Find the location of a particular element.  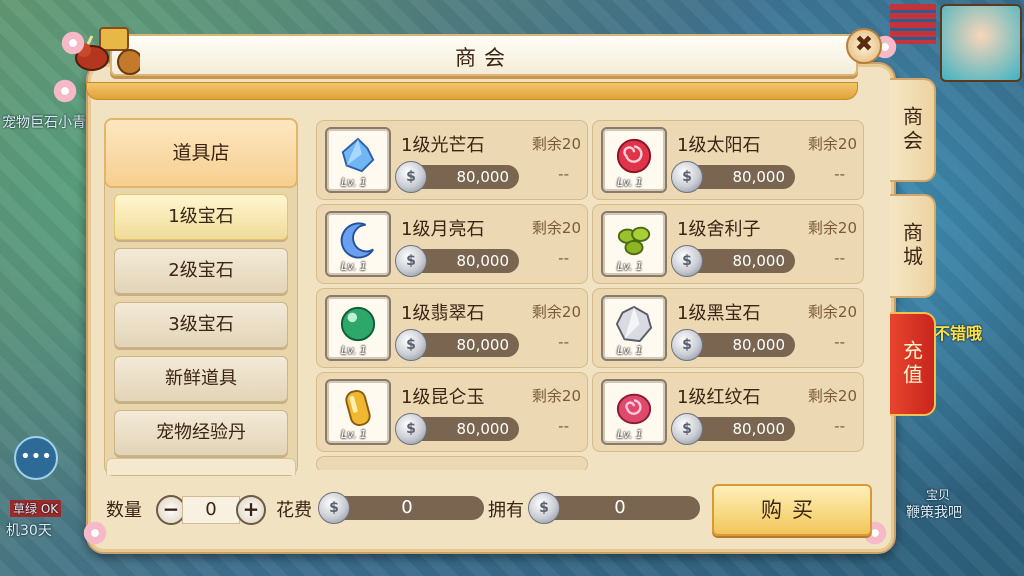

owned-label: 拥有 is located at coordinates (506, 510).